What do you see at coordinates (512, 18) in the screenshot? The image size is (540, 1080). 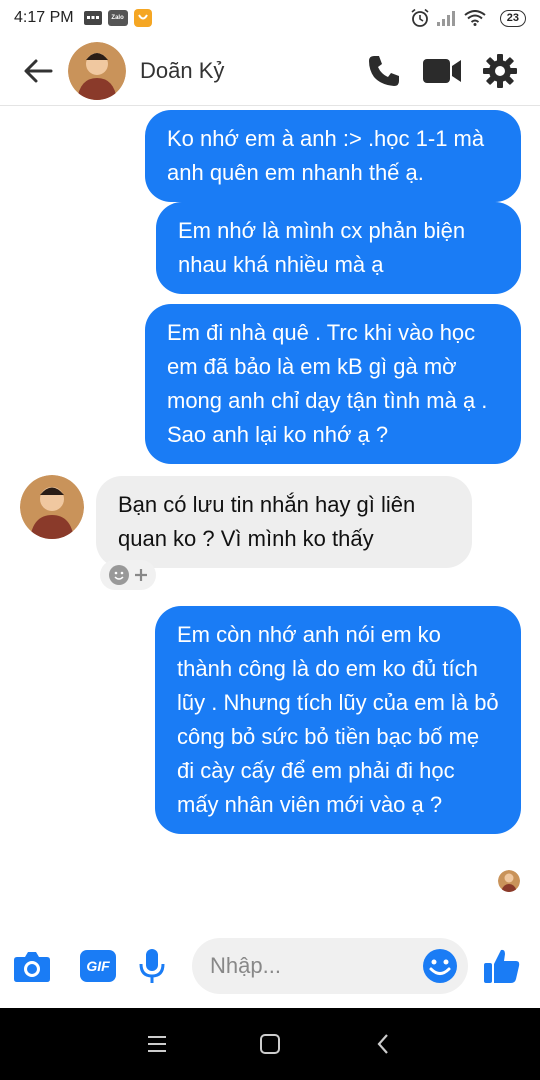 I see `battery-indicator: 23` at bounding box center [512, 18].